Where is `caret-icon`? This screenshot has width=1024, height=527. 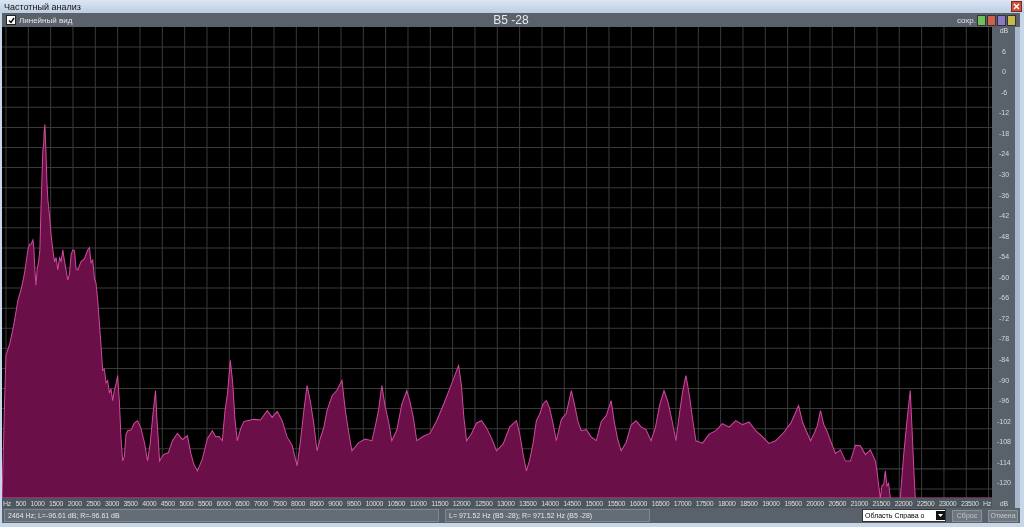 caret-icon is located at coordinates (940, 515).